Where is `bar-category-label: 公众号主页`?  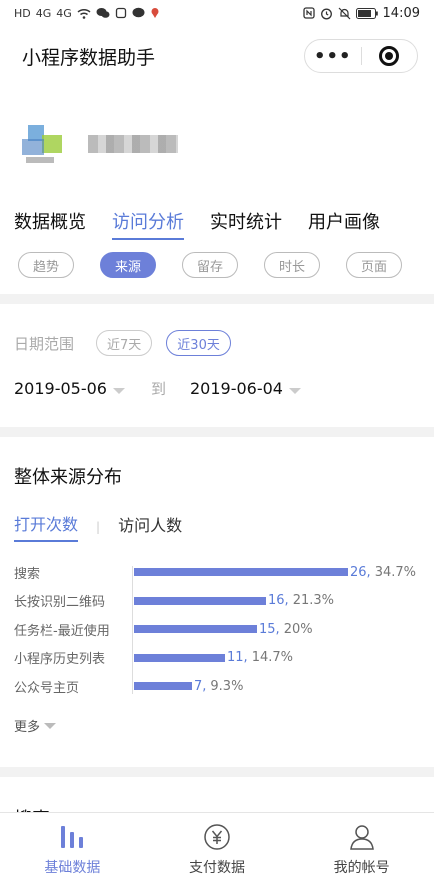
bar-category-label: 公众号主页 is located at coordinates (47, 688).